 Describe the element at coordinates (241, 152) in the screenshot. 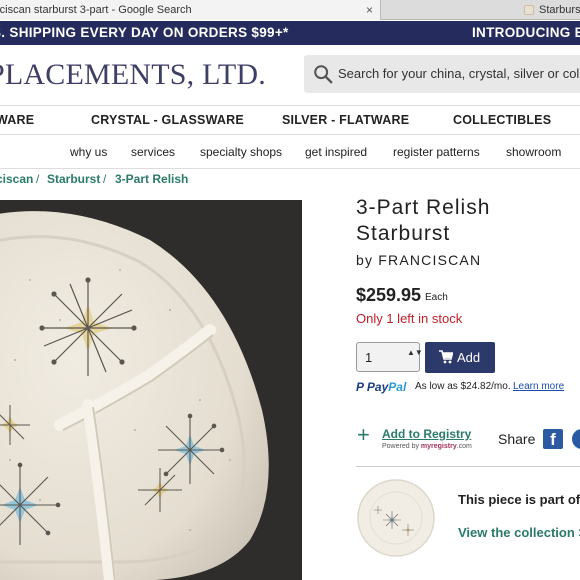

I see `nav-specialty-shops: specialty shops` at that location.